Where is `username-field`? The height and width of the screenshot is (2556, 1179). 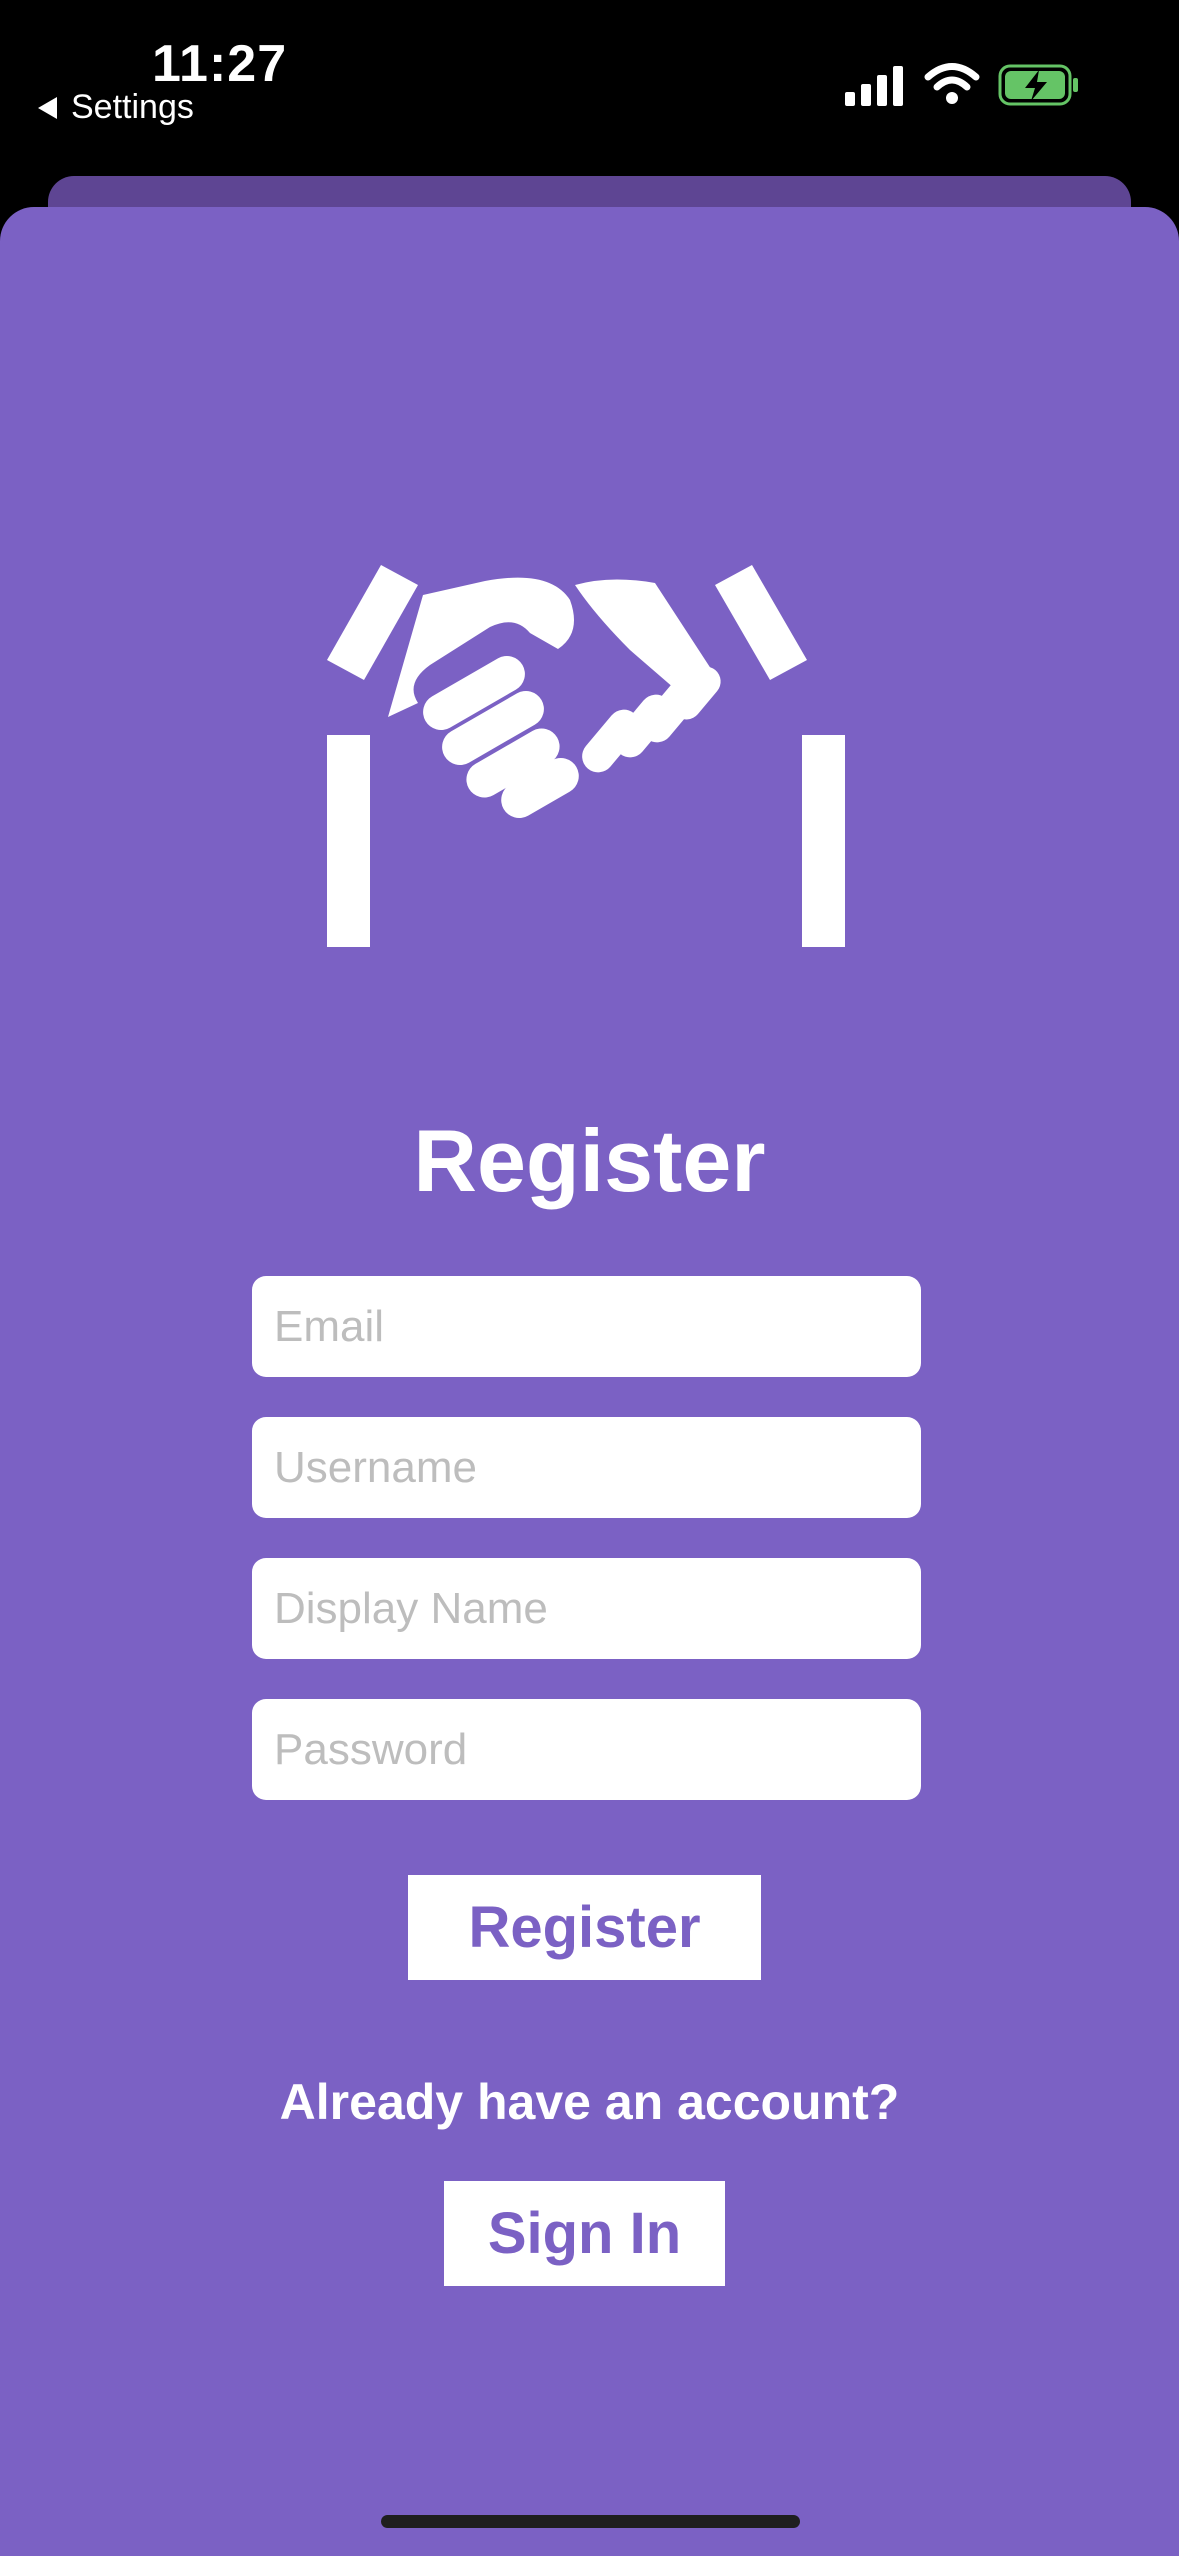 username-field is located at coordinates (586, 1467).